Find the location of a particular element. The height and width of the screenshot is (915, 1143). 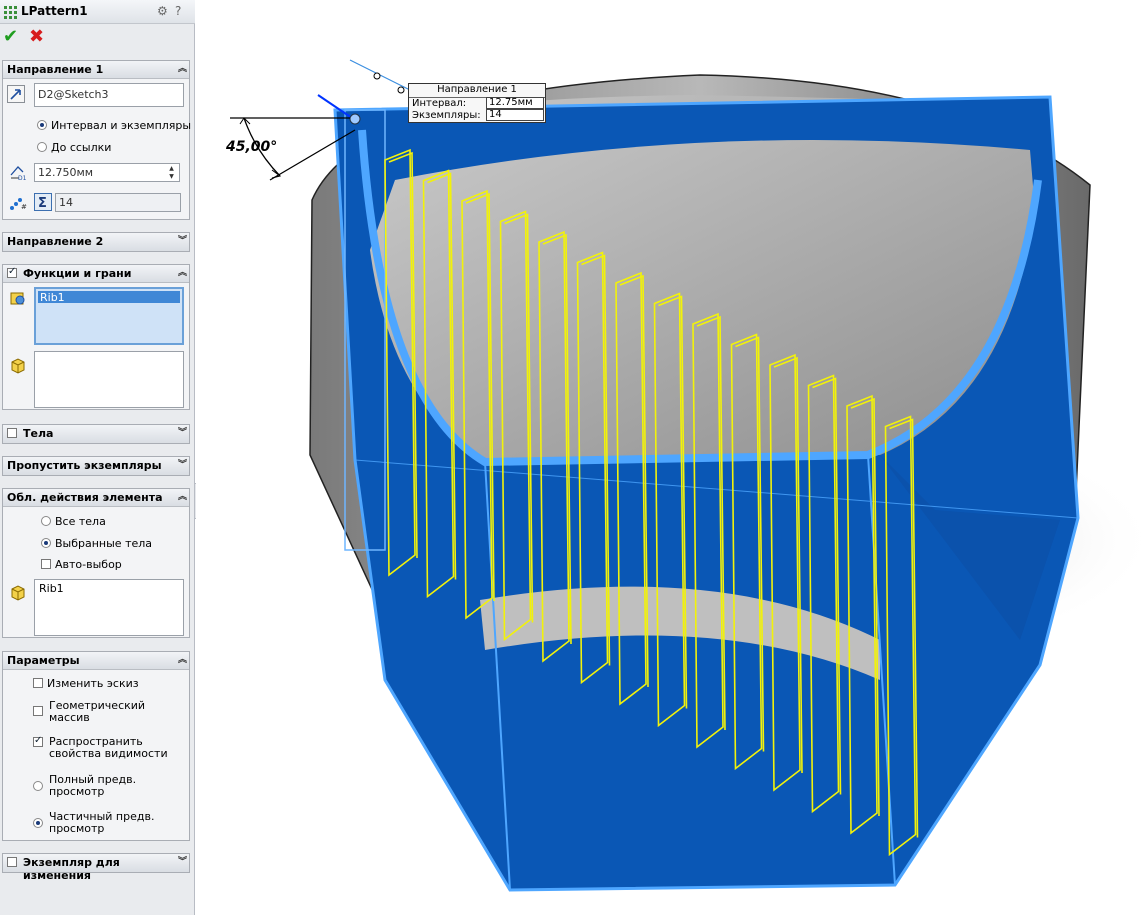

propagate-visual-checkbox is located at coordinates (38, 741).